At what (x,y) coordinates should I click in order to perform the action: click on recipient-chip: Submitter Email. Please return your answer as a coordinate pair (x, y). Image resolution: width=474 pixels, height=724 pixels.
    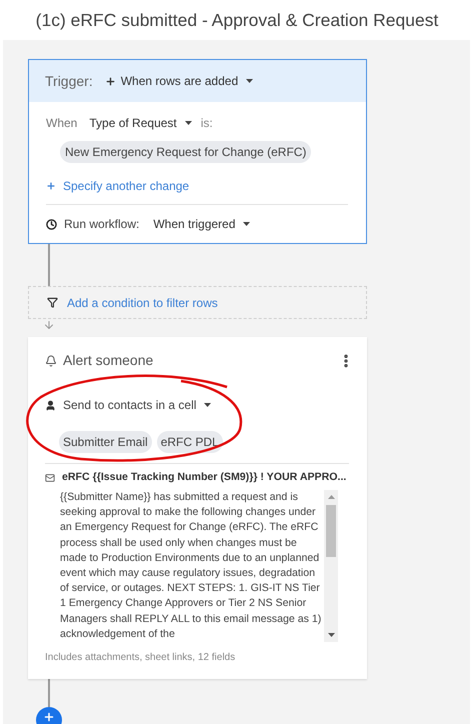
    Looking at the image, I should click on (105, 442).